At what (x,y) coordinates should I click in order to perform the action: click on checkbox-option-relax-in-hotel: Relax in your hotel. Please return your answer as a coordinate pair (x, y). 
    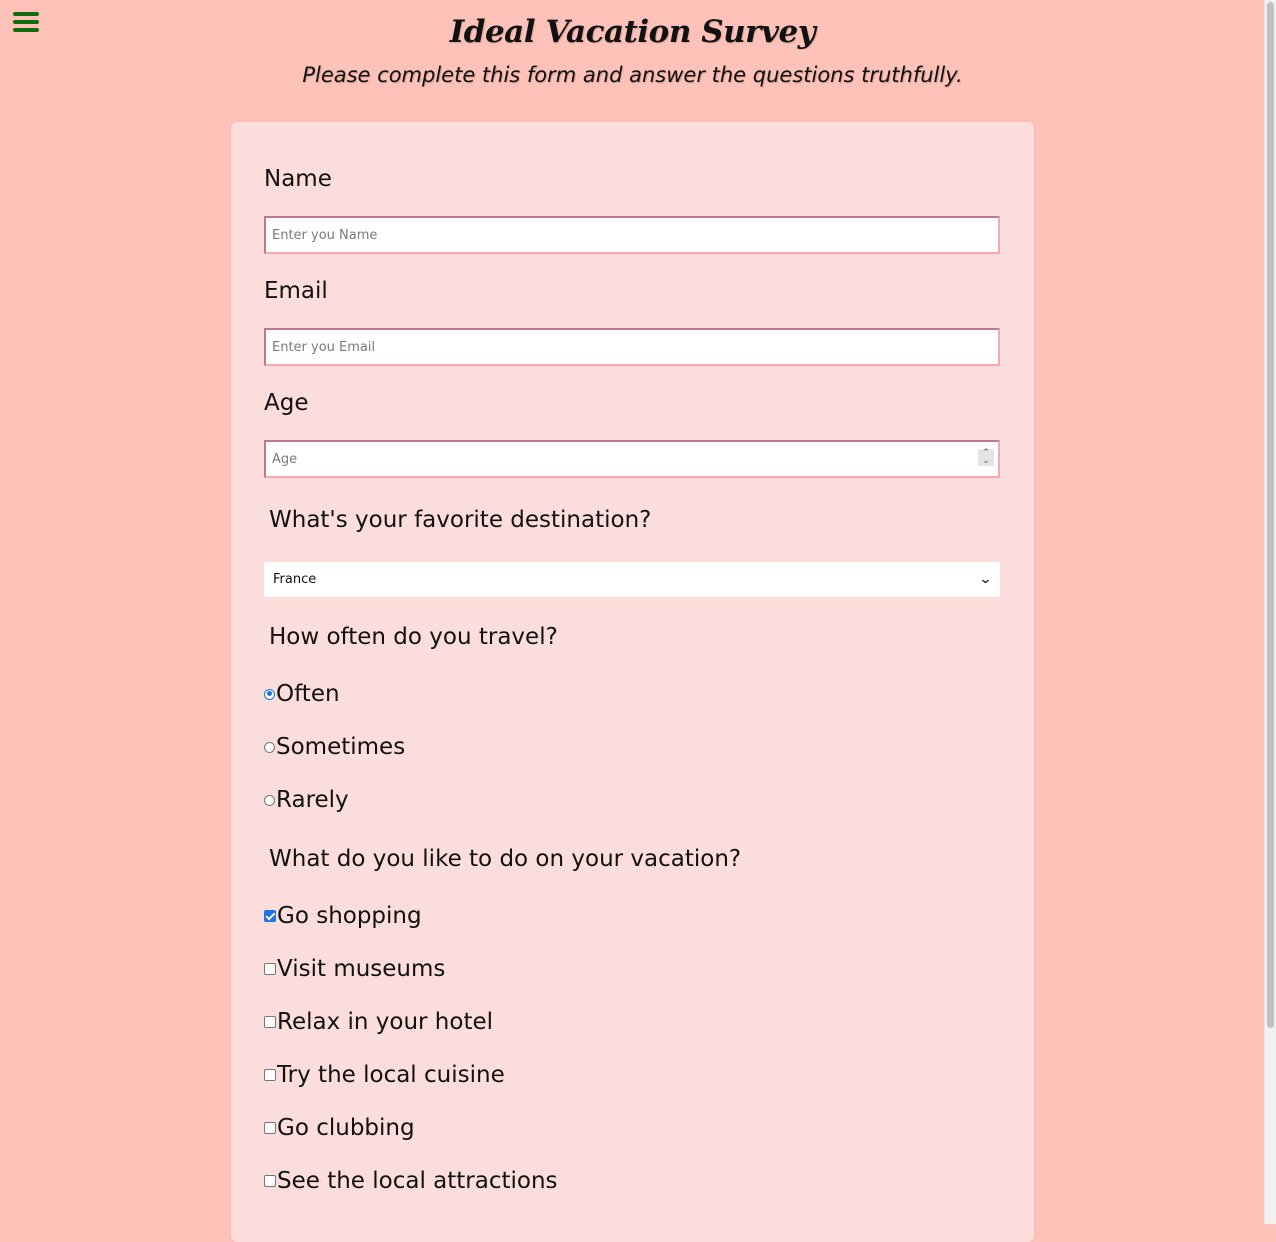
    Looking at the image, I should click on (378, 1022).